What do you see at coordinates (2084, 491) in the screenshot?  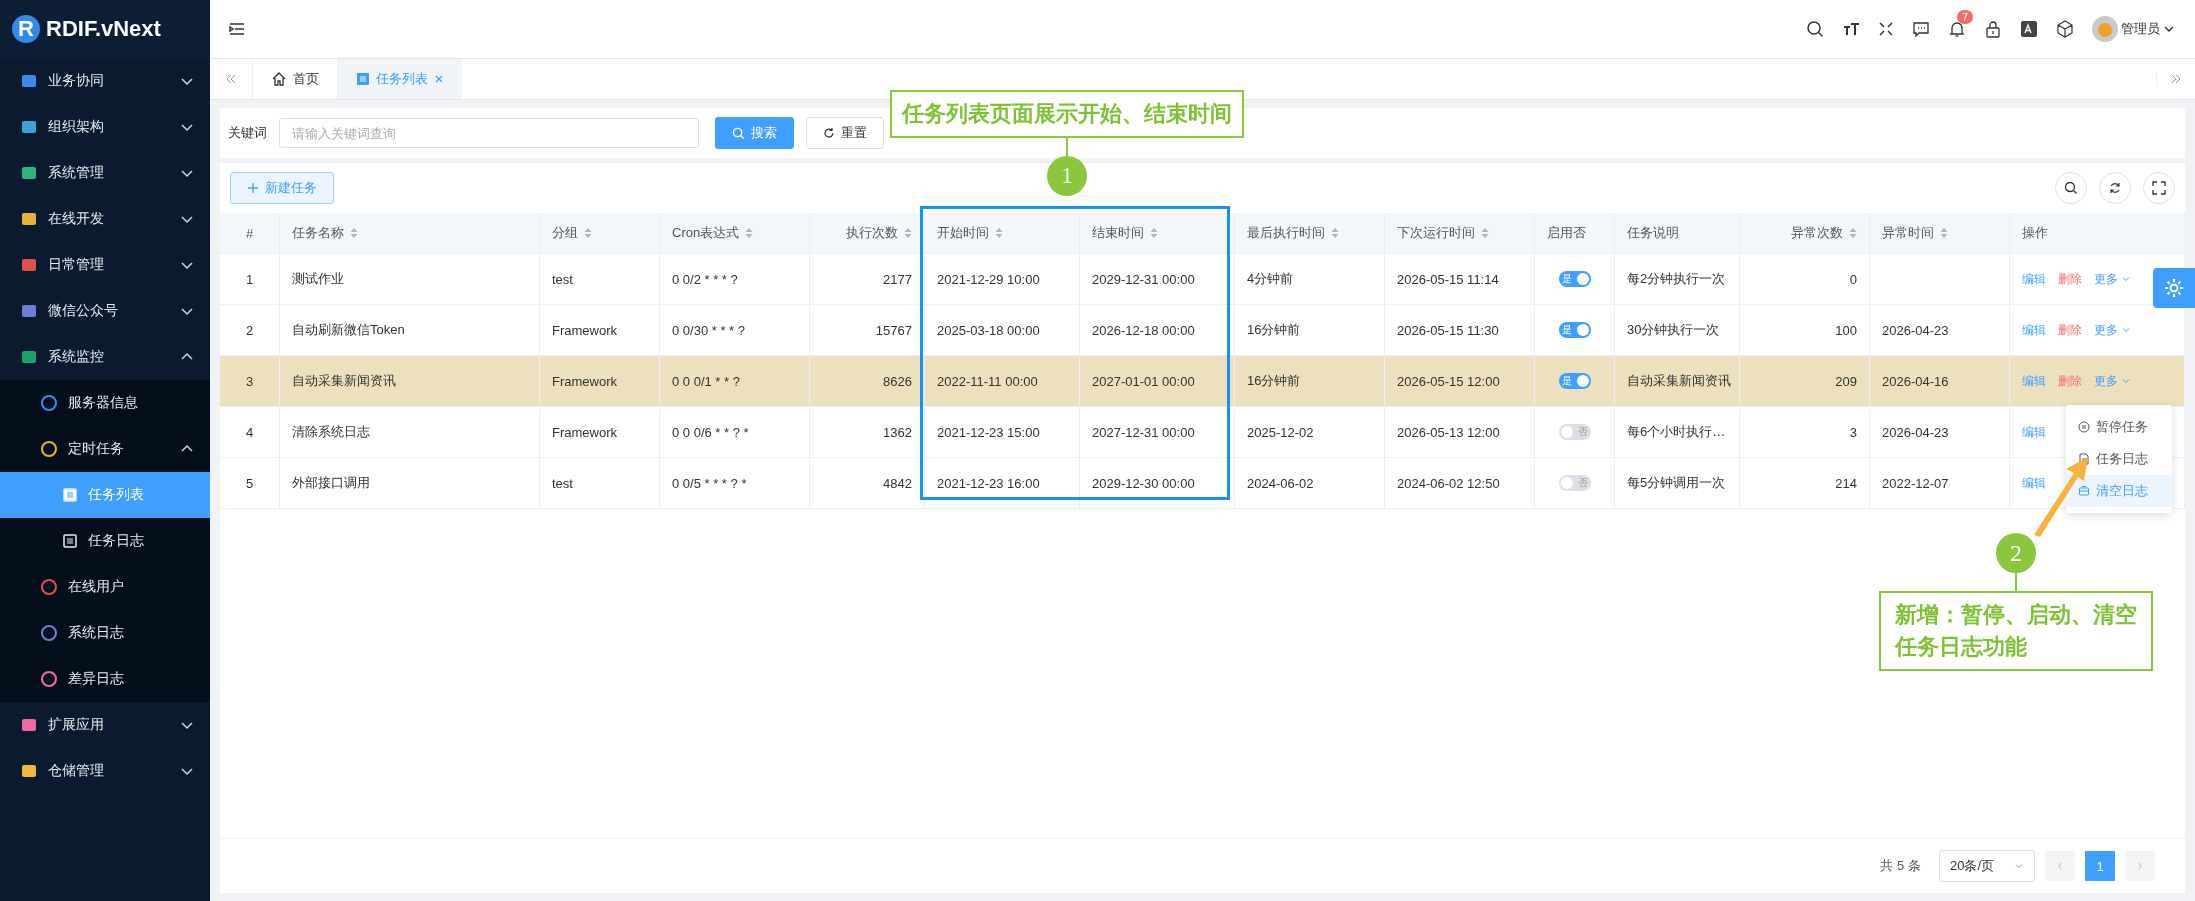 I see `clear-icon` at bounding box center [2084, 491].